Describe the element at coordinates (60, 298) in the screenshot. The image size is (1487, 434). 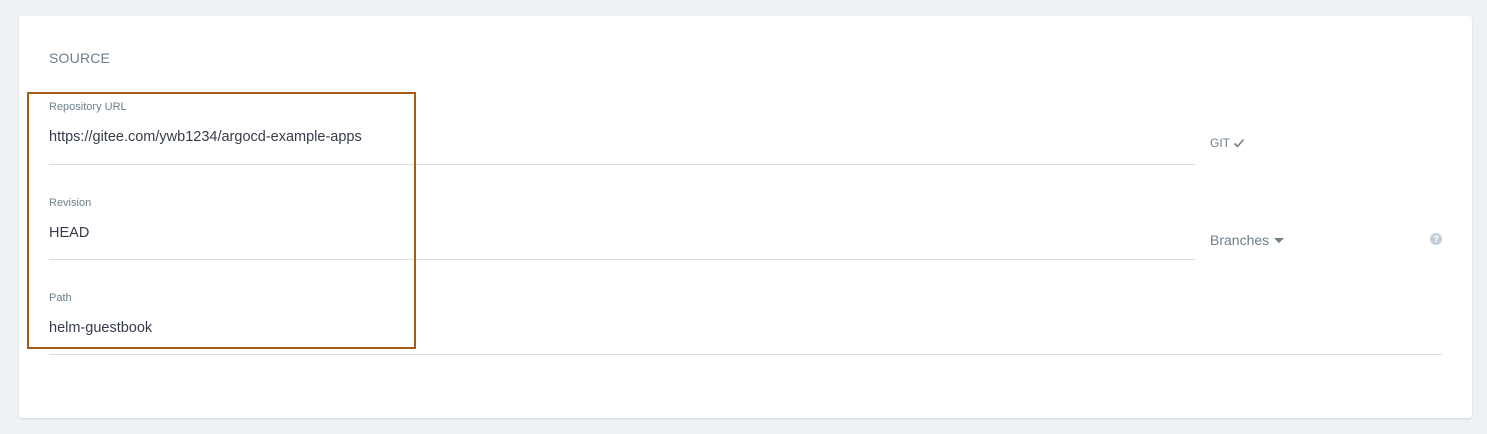
I see `path-label: Path` at that location.